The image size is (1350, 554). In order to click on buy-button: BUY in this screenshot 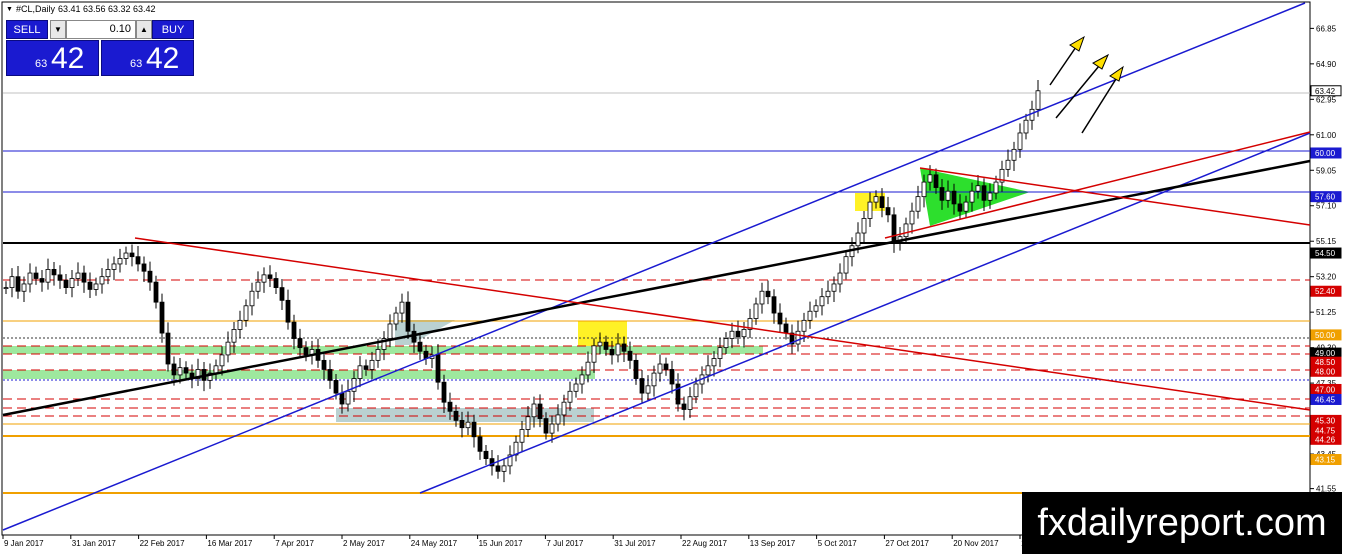, I will do `click(173, 29)`.